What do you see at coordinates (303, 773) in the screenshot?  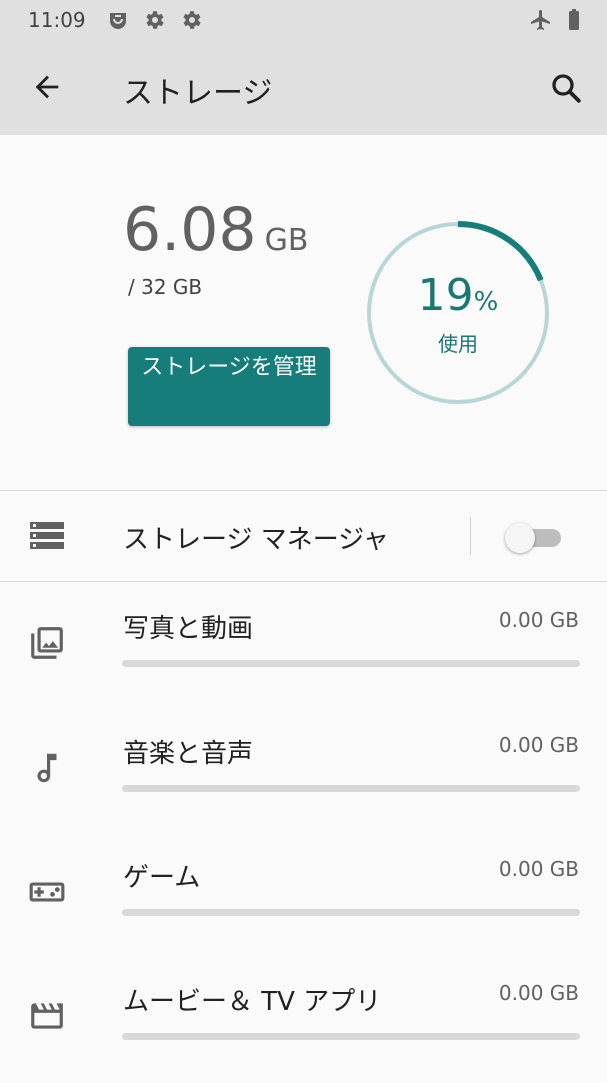 I see `category-music-audio: 音楽と音声 0.00 GB` at bounding box center [303, 773].